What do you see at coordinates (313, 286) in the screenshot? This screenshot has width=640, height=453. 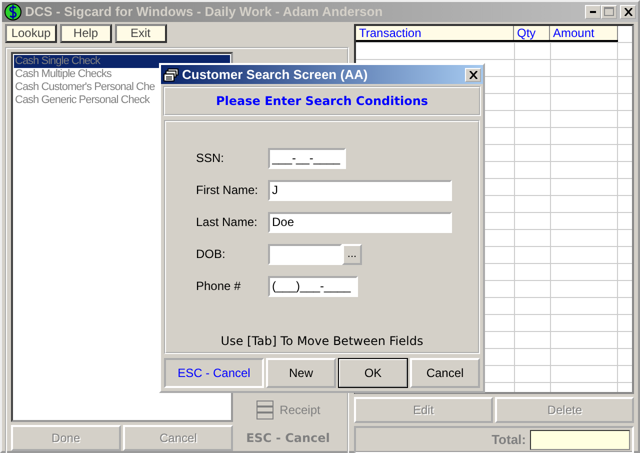 I see `input-field: (___)___-____` at bounding box center [313, 286].